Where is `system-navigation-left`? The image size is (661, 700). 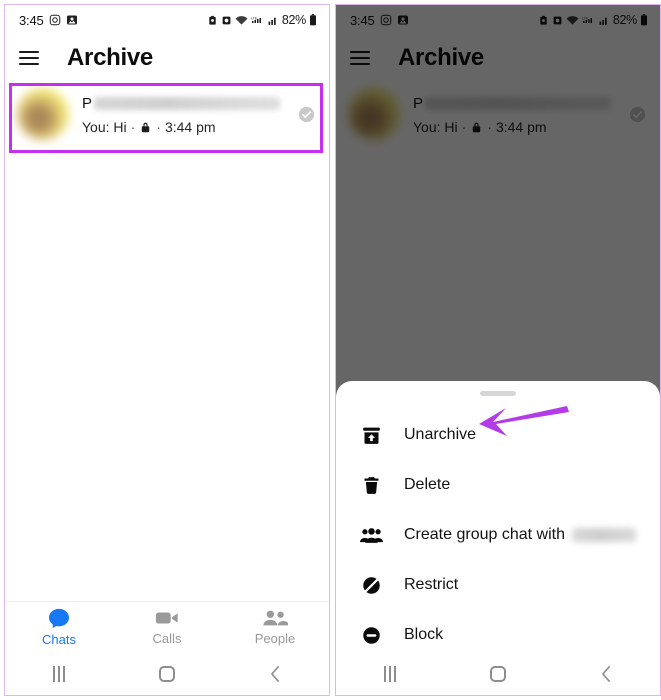
system-navigation-left is located at coordinates (167, 674).